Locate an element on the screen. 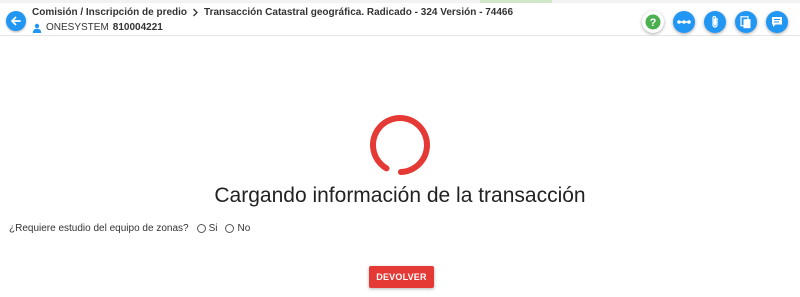 The height and width of the screenshot is (297, 800). option-no: No is located at coordinates (237, 228).